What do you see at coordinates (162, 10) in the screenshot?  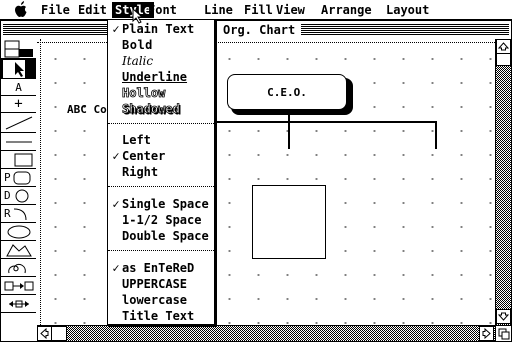 I see `menu-font: Font` at bounding box center [162, 10].